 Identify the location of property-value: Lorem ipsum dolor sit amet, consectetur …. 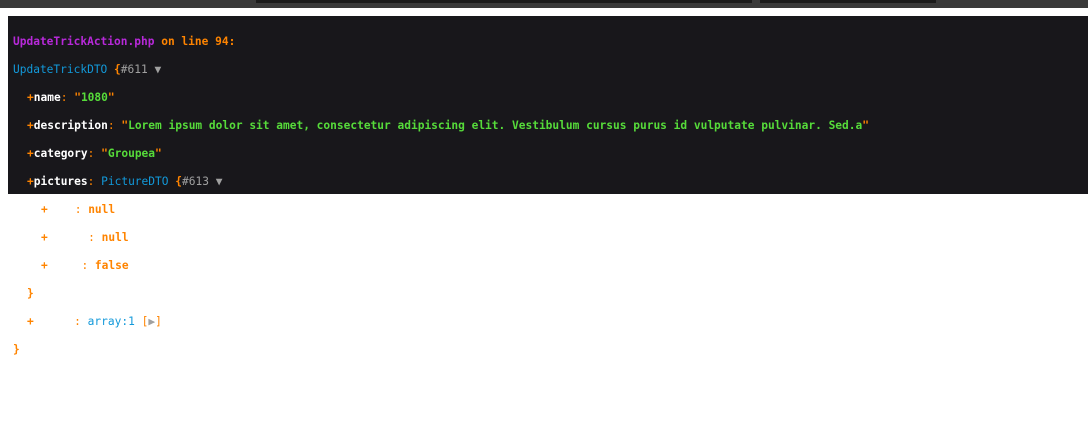
(495, 125).